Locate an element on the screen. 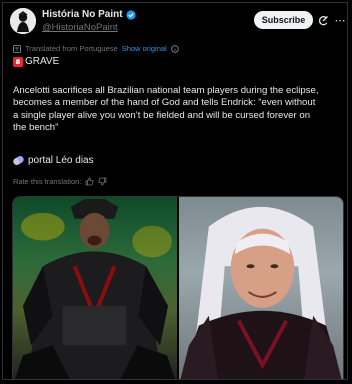 This screenshot has width=352, height=384. grave-label: GRAVE is located at coordinates (42, 61).